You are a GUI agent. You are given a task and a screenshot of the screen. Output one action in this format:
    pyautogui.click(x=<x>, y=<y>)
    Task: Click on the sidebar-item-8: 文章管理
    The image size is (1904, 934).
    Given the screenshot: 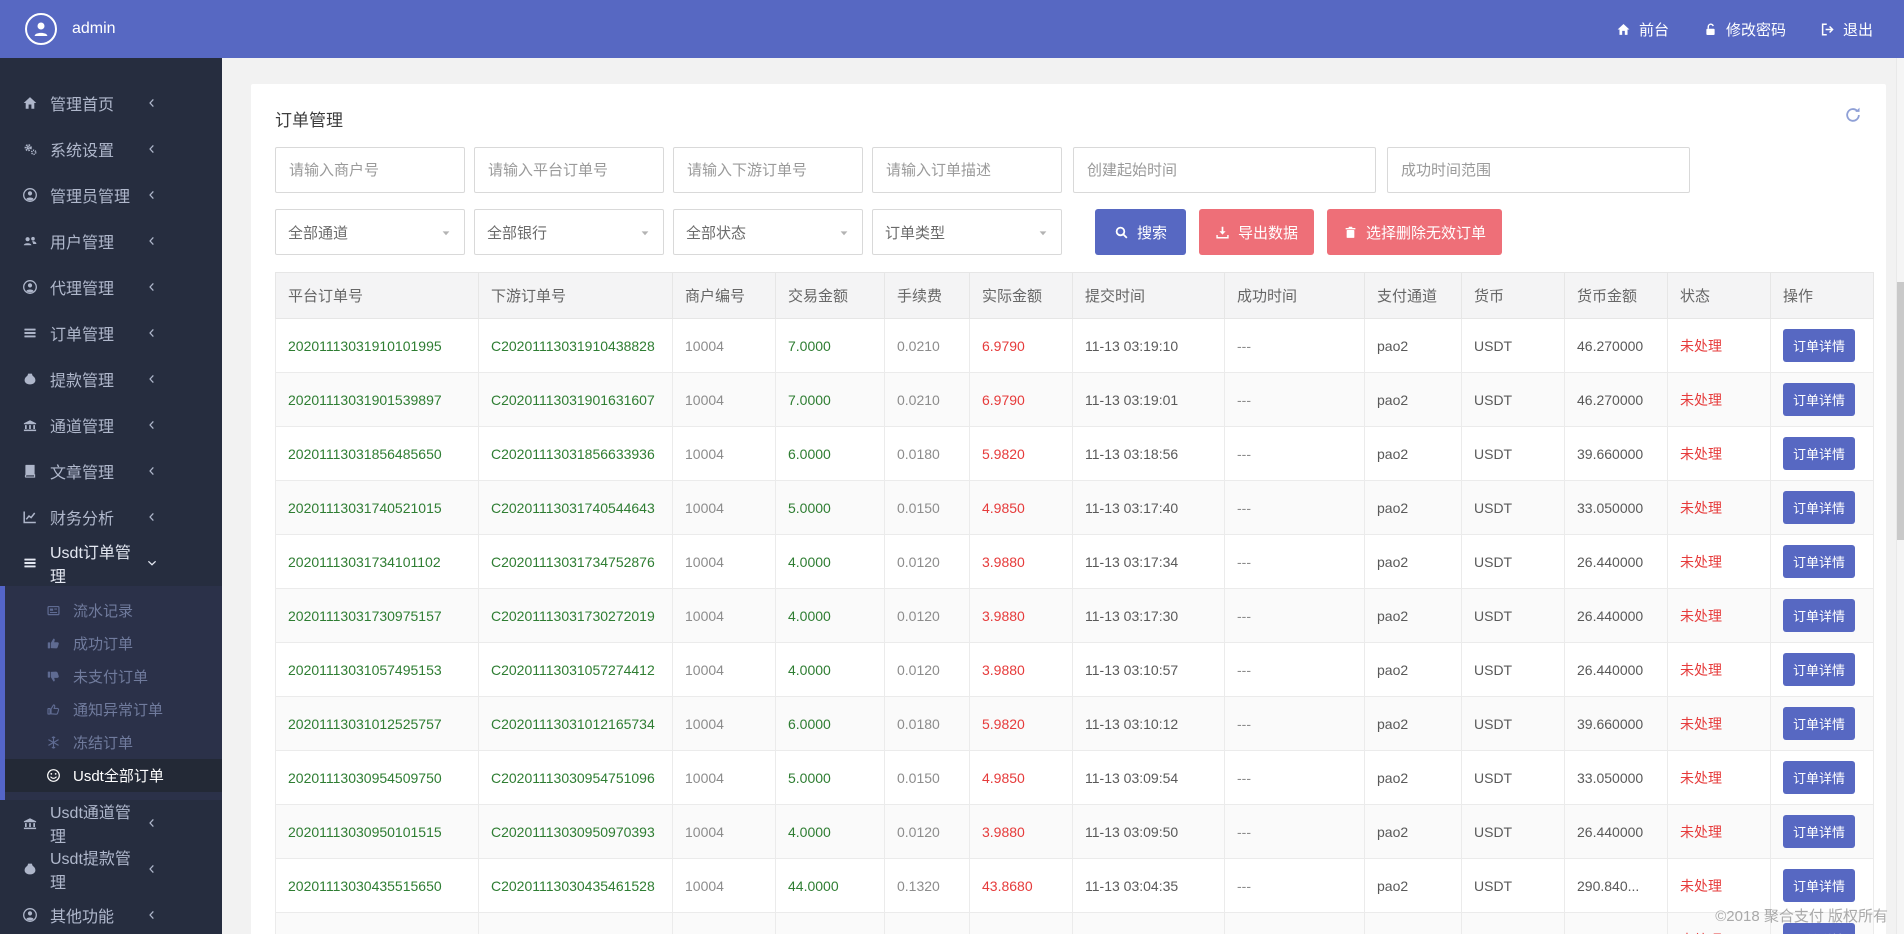 What is the action you would take?
    pyautogui.click(x=111, y=471)
    